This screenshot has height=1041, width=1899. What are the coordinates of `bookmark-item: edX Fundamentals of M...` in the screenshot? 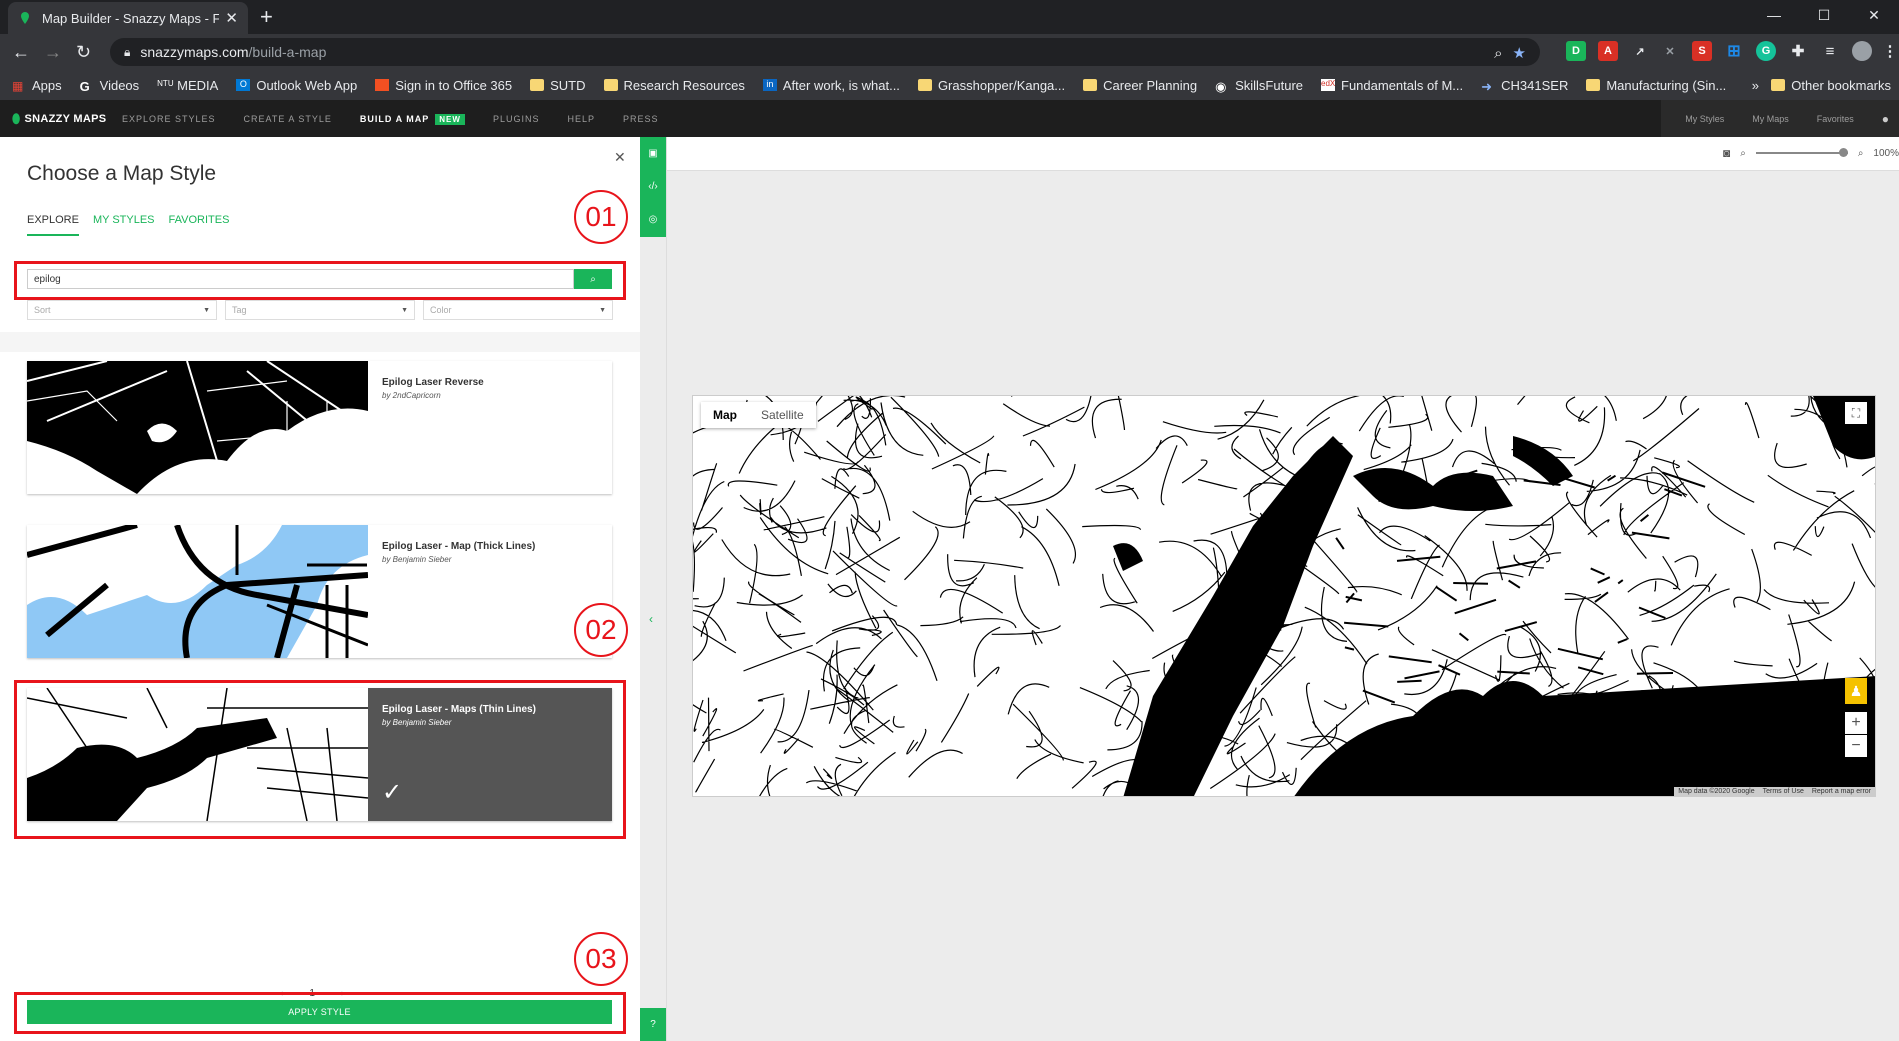 It's located at (1392, 85).